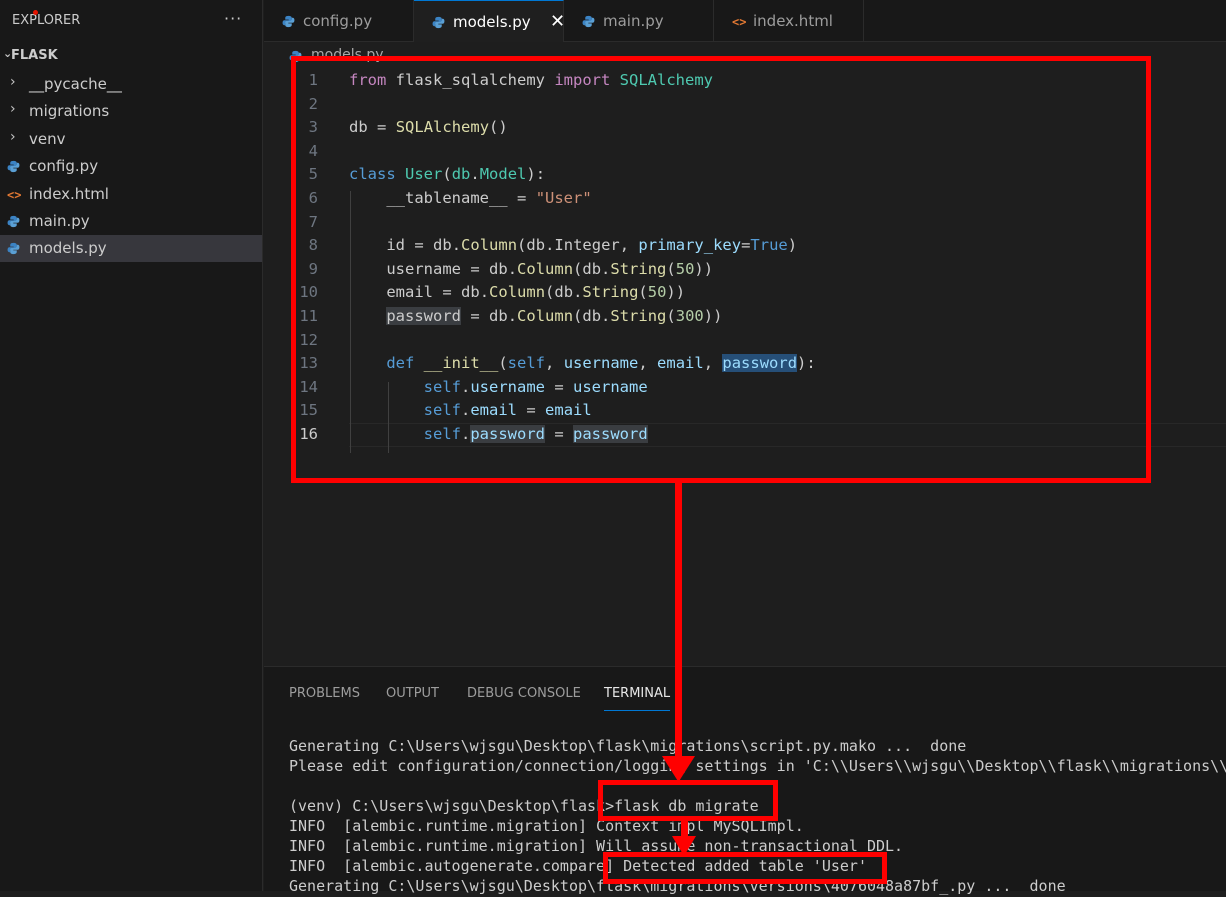 The height and width of the screenshot is (897, 1226). I want to click on panel-tab-problems: PROBLEMS, so click(324, 693).